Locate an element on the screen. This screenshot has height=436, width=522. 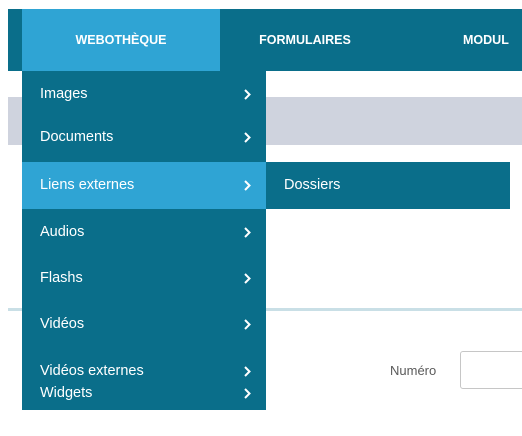
submenu-item-dossiers: Dossiers is located at coordinates (388, 185).